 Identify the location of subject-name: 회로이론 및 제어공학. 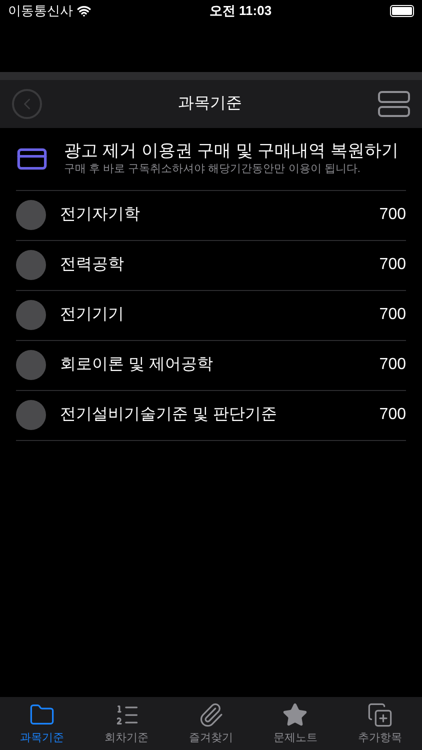
(137, 365).